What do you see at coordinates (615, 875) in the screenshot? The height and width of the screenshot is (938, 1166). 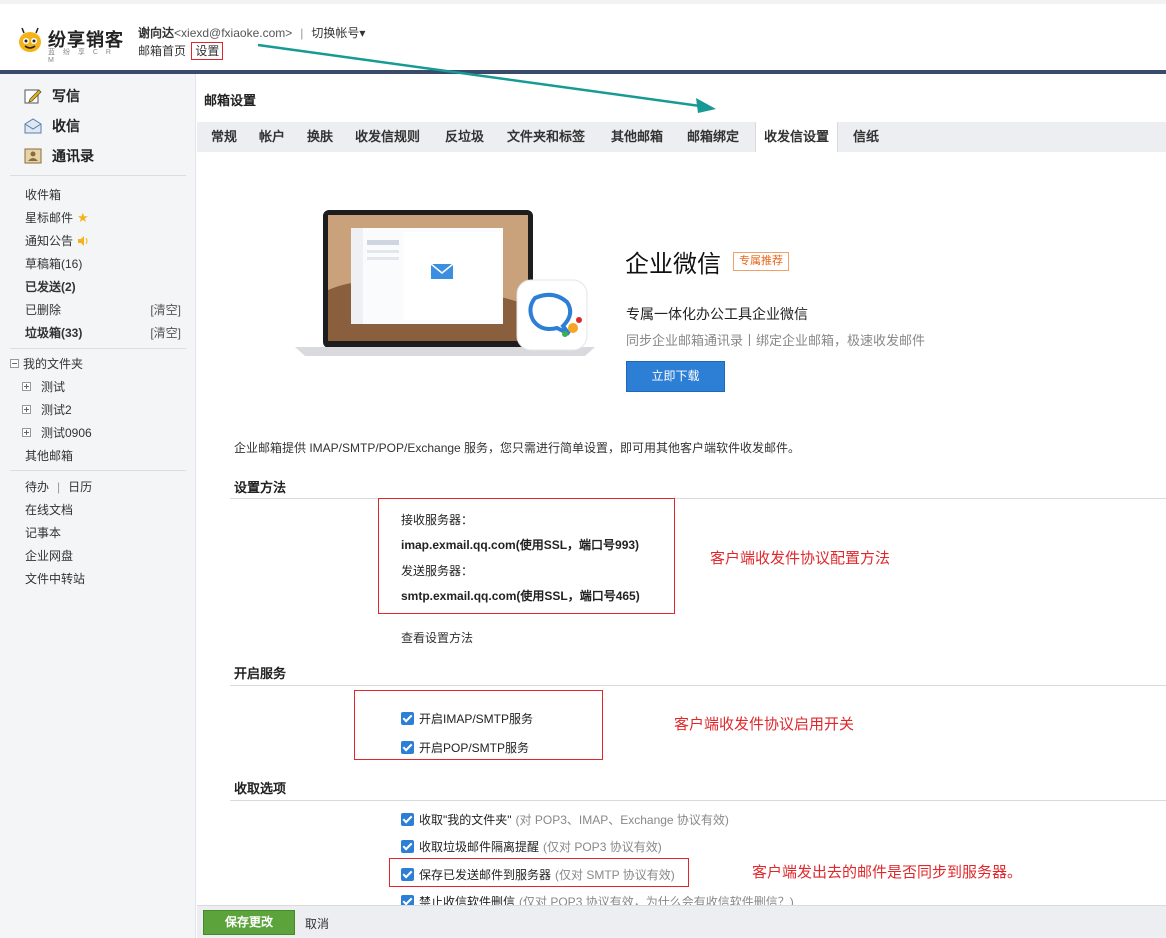 I see `fetch-option-hint: (仅对 SMTP 协议有效)` at bounding box center [615, 875].